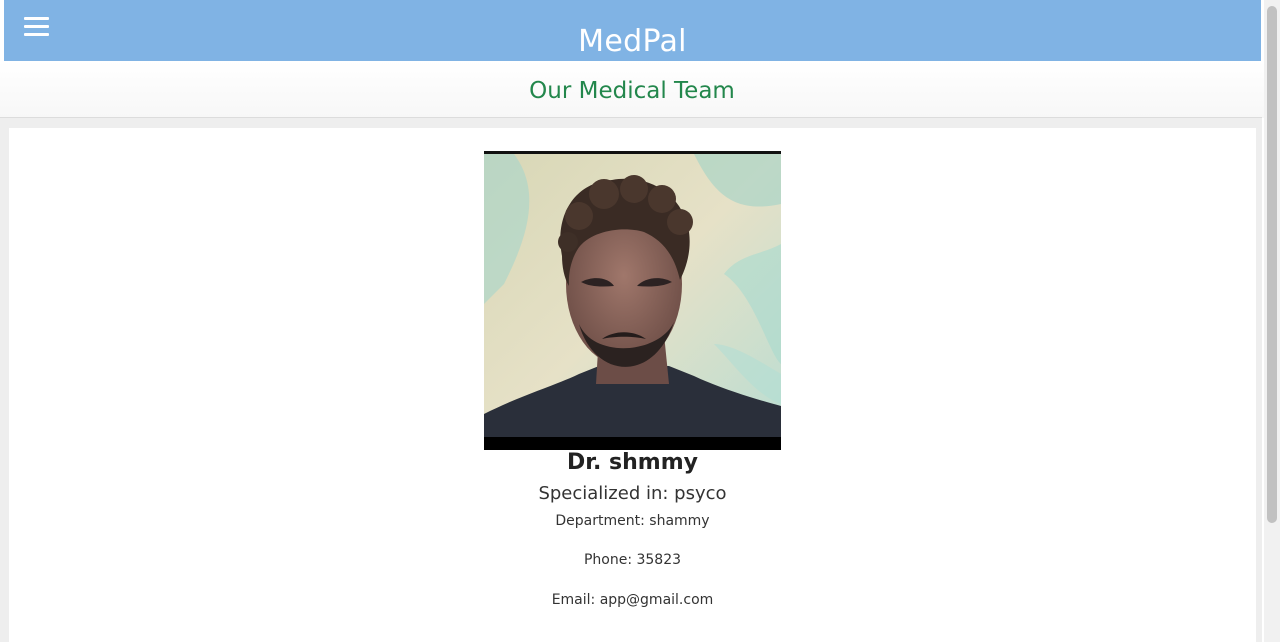 This screenshot has width=1280, height=642. I want to click on doctor-department: Department: shammy, so click(632, 521).